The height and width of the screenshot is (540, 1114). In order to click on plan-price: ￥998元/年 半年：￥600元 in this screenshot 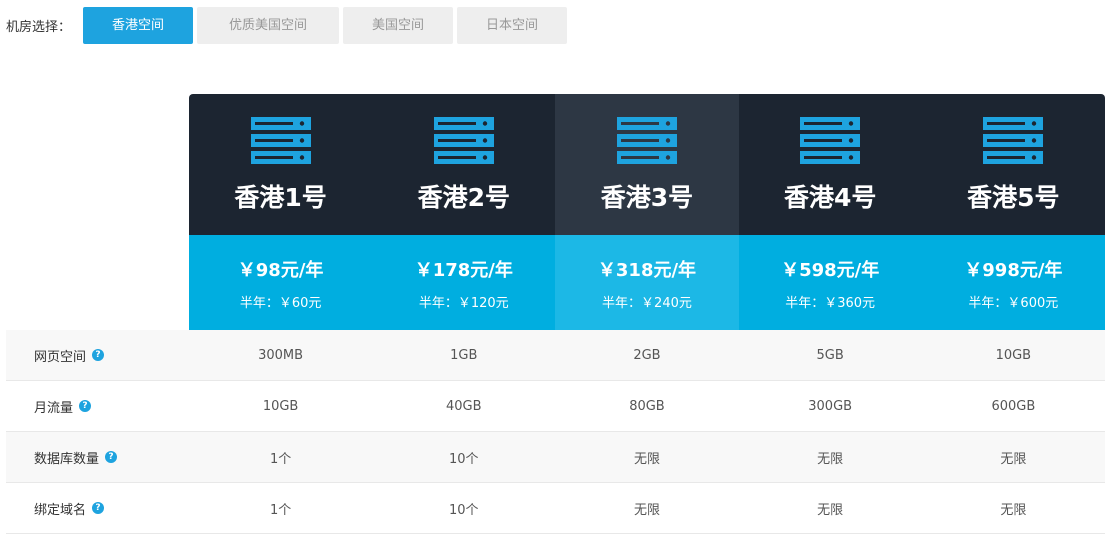, I will do `click(1013, 282)`.